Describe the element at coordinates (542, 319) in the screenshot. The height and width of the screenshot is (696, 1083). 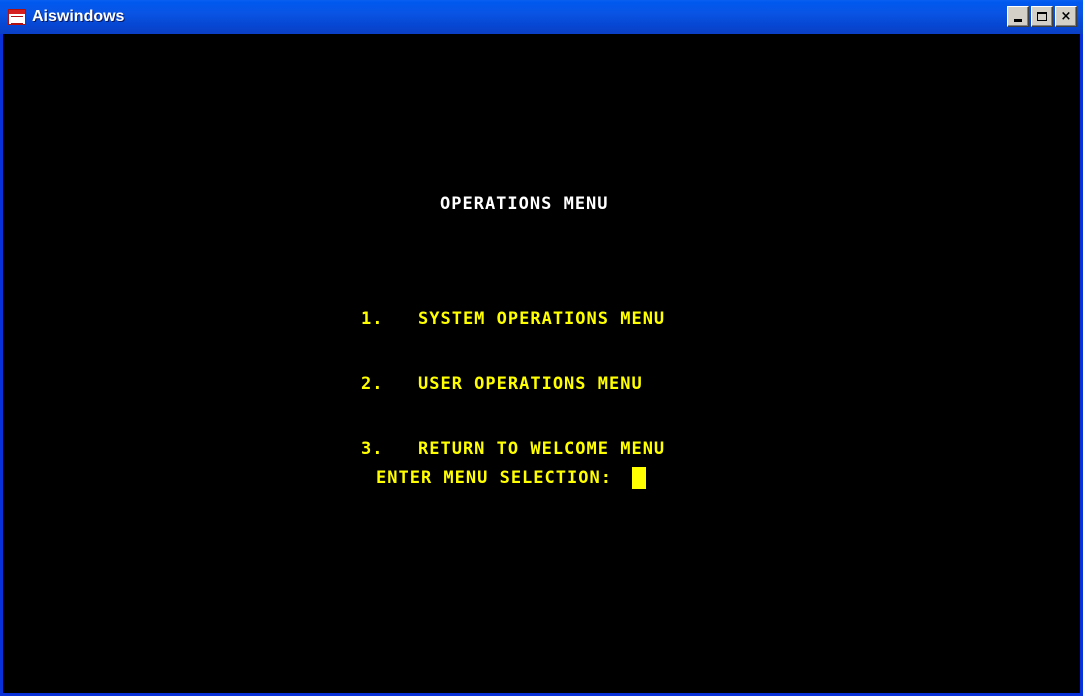
I see `menu-item-label: SYSTEM OPERATIONS MENU` at that location.